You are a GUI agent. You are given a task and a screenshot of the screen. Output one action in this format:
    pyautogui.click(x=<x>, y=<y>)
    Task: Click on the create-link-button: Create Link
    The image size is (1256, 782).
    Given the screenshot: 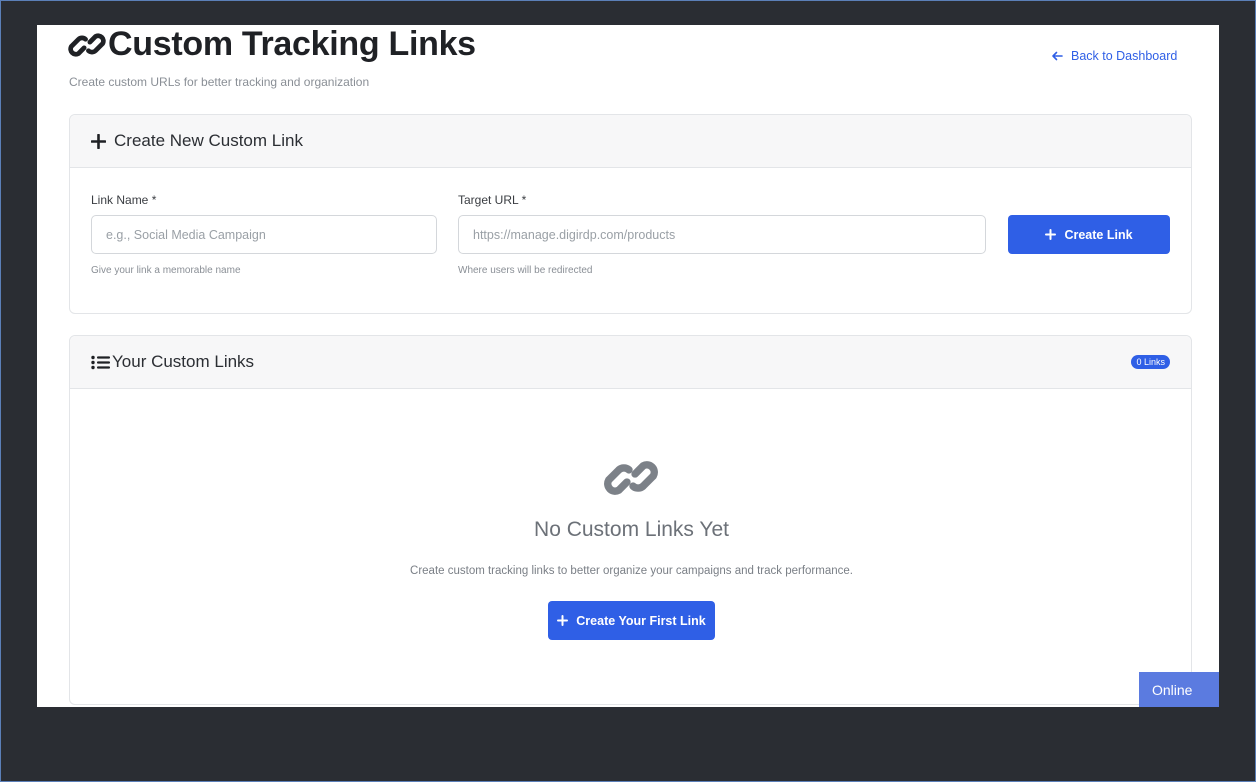 What is the action you would take?
    pyautogui.click(x=1089, y=234)
    